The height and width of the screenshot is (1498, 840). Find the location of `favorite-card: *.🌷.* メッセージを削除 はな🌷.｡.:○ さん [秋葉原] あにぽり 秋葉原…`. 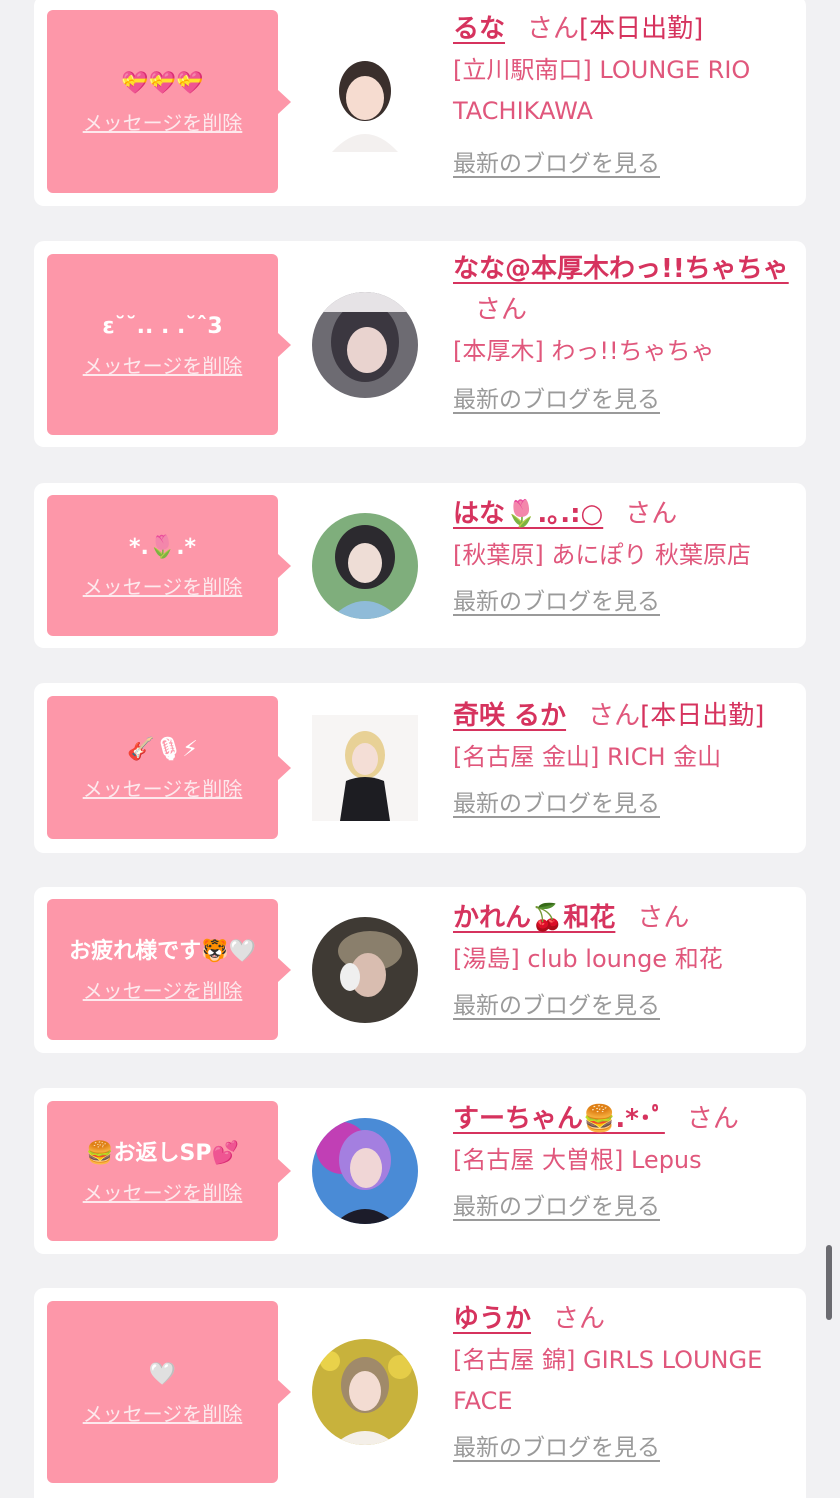

favorite-card: *.🌷.* メッセージを削除 はな🌷.｡.:○ さん [秋葉原] あにぽり 秋葉原… is located at coordinates (420, 565).